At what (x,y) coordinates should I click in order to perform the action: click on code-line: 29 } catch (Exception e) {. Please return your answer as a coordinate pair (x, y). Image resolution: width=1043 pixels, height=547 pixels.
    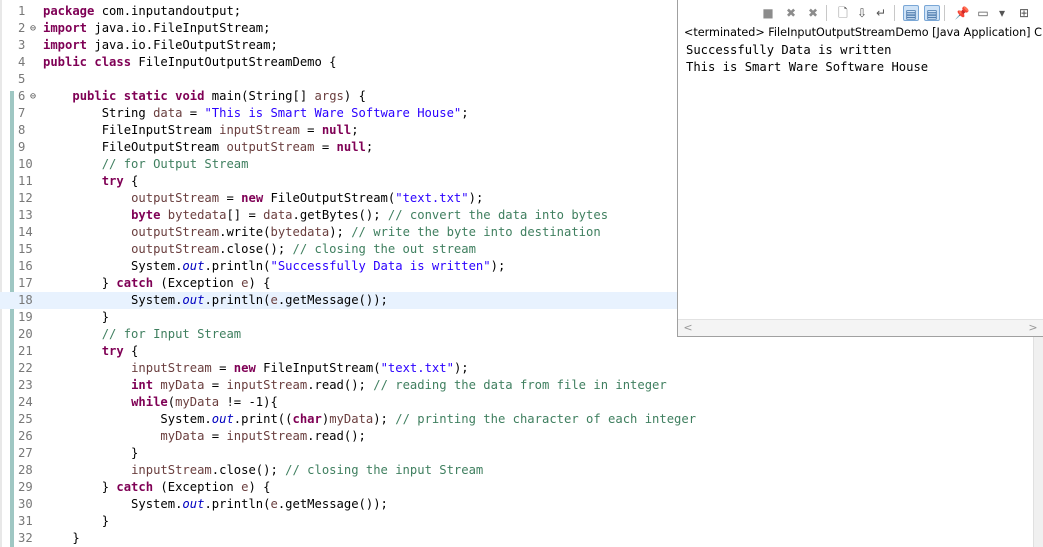
    Looking at the image, I should click on (521, 487).